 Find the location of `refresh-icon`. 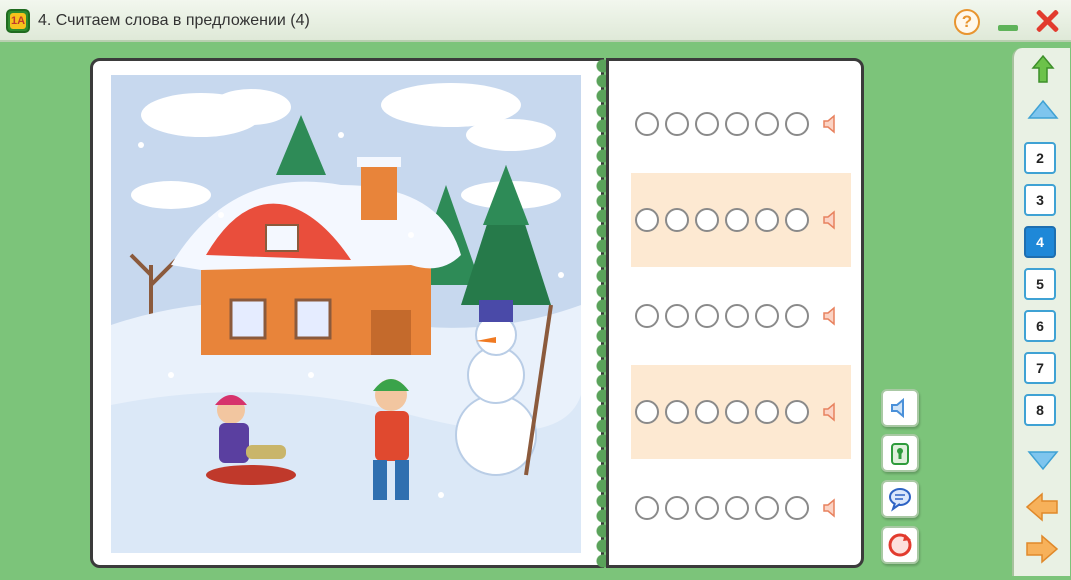

refresh-icon is located at coordinates (900, 545).